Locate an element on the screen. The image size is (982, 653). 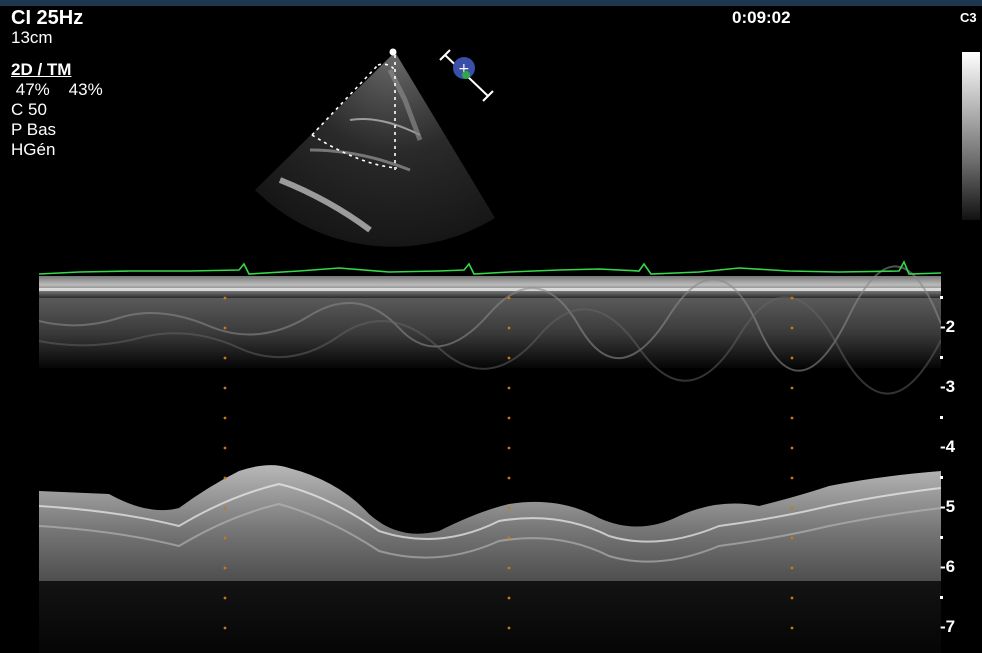
grayscale-bar is located at coordinates (971, 136).